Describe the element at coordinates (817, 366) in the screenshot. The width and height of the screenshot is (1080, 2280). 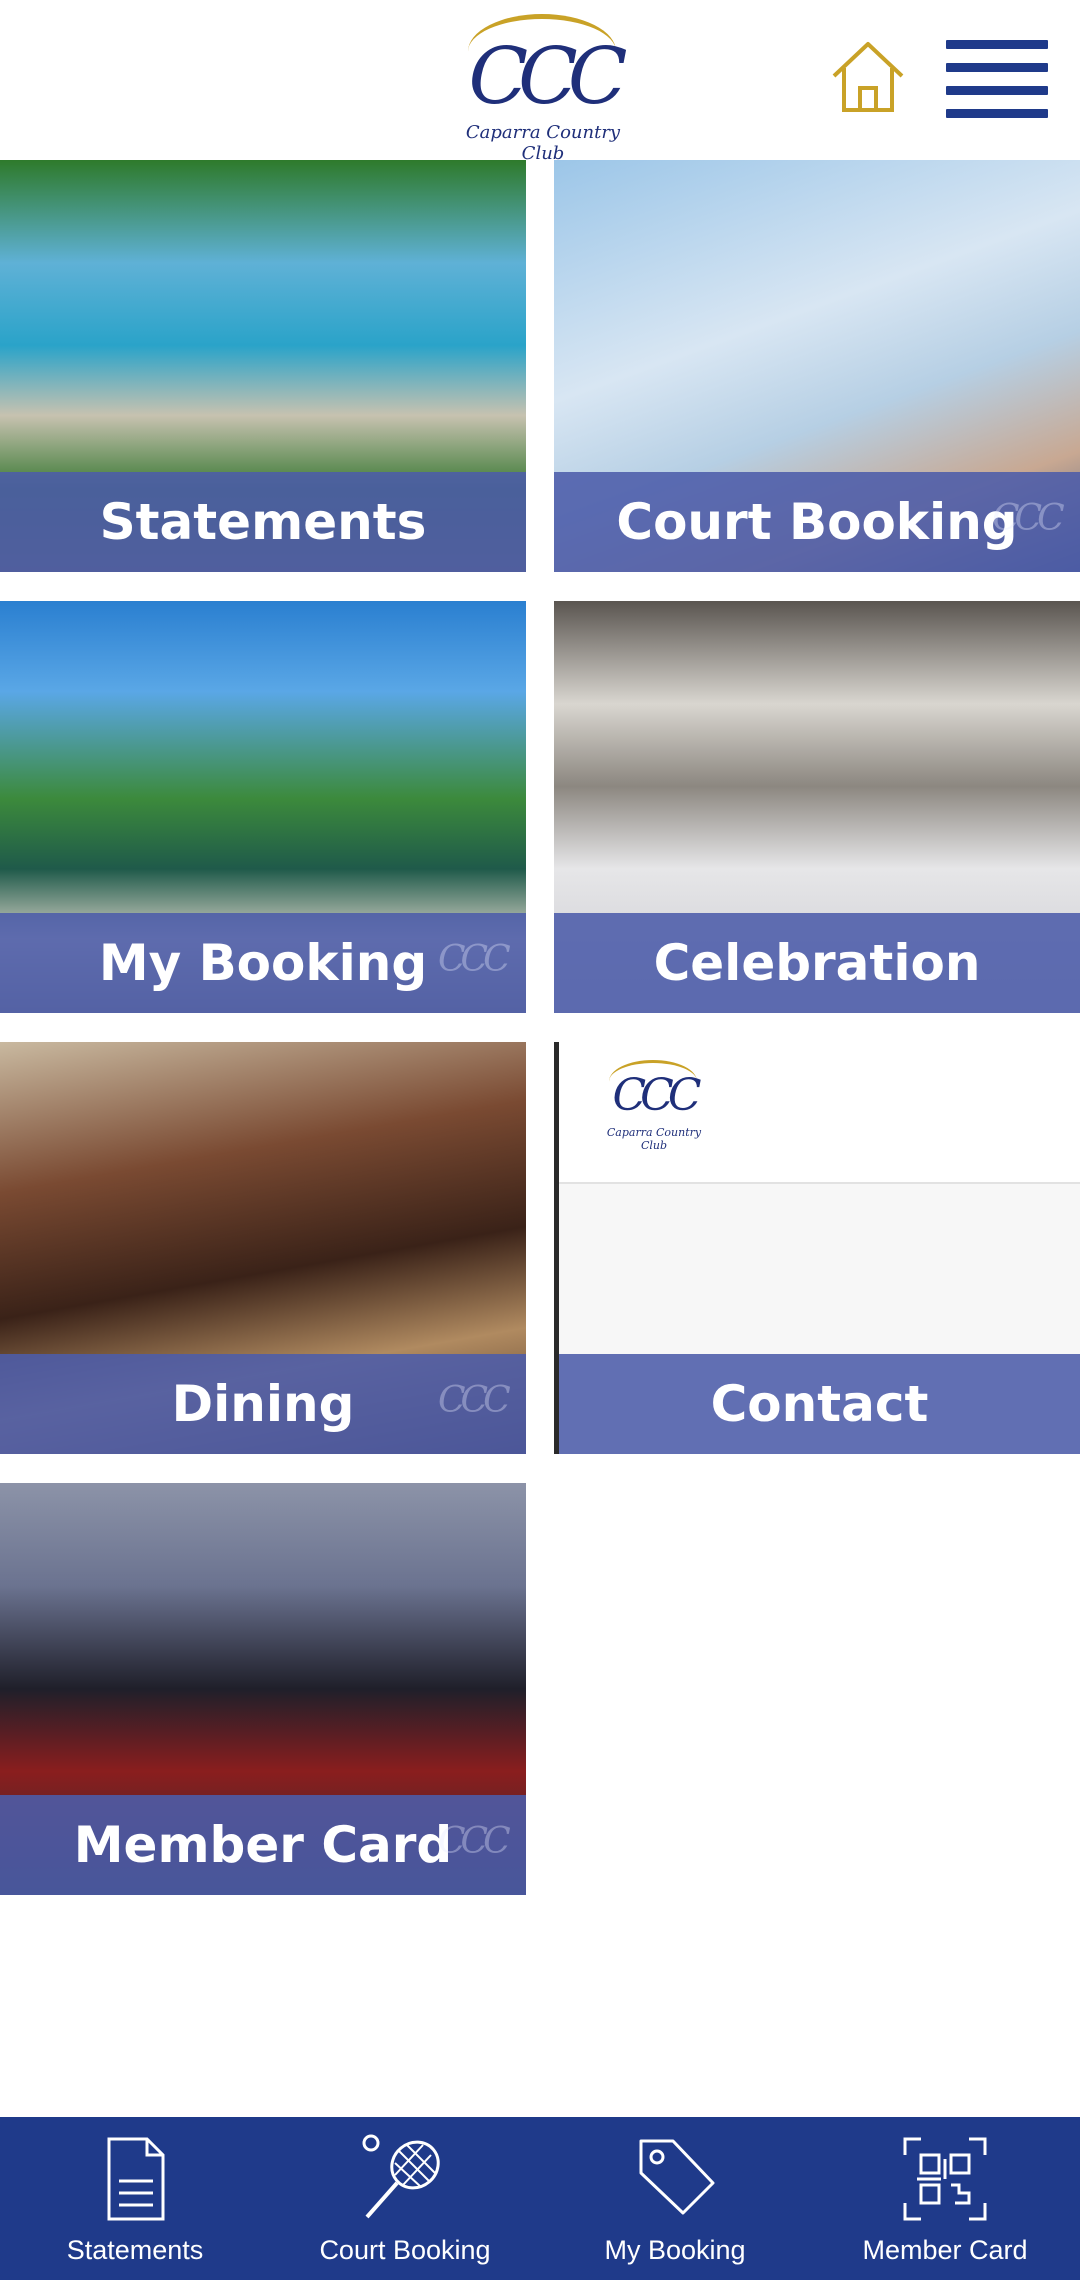
I see `tile-court-booking: Court Booking CCC` at that location.